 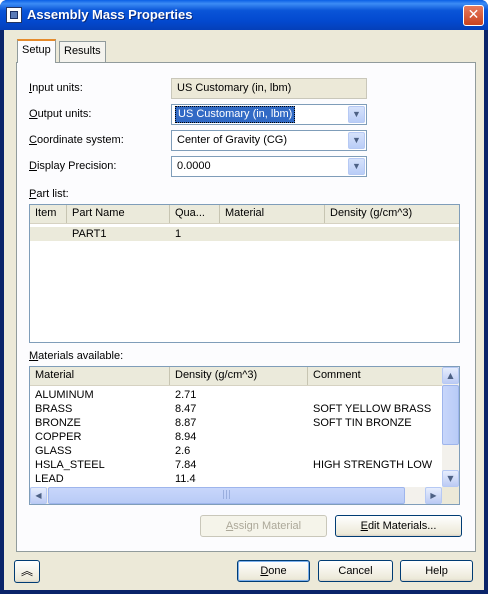 I want to click on tab-setup: Setup, so click(x=36, y=51).